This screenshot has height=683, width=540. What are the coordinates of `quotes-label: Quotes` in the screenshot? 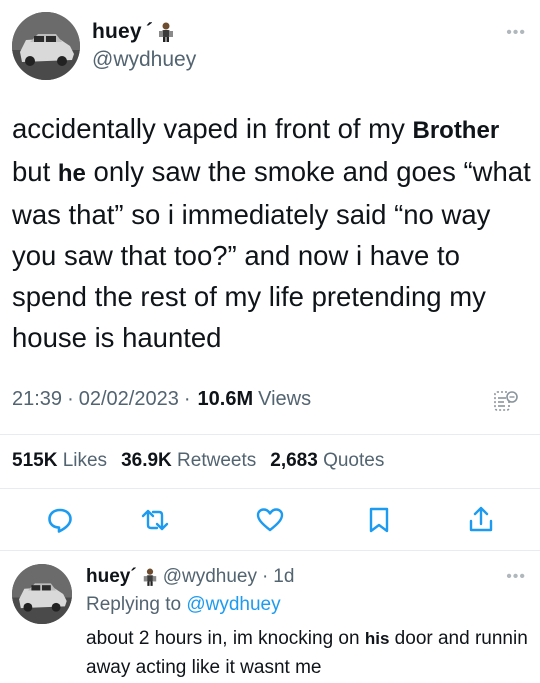 It's located at (353, 461).